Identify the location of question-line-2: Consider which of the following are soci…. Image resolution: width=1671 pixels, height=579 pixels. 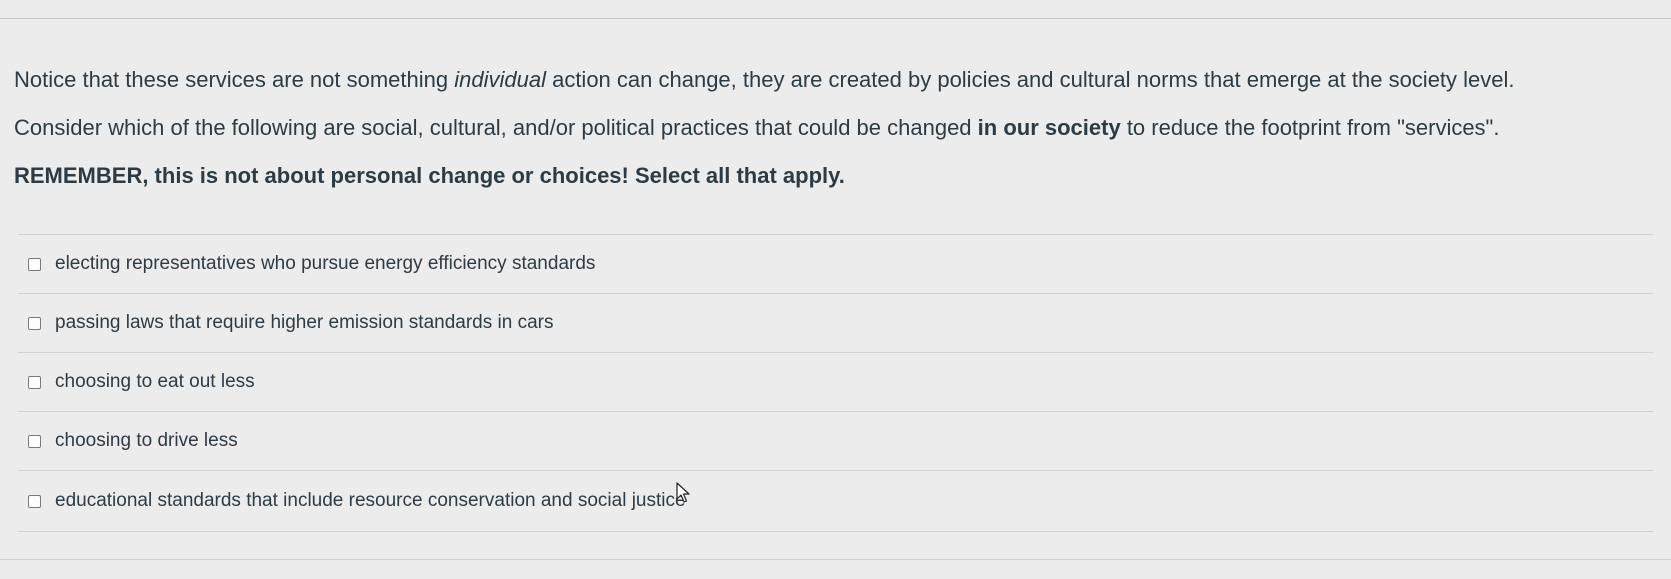
(757, 127).